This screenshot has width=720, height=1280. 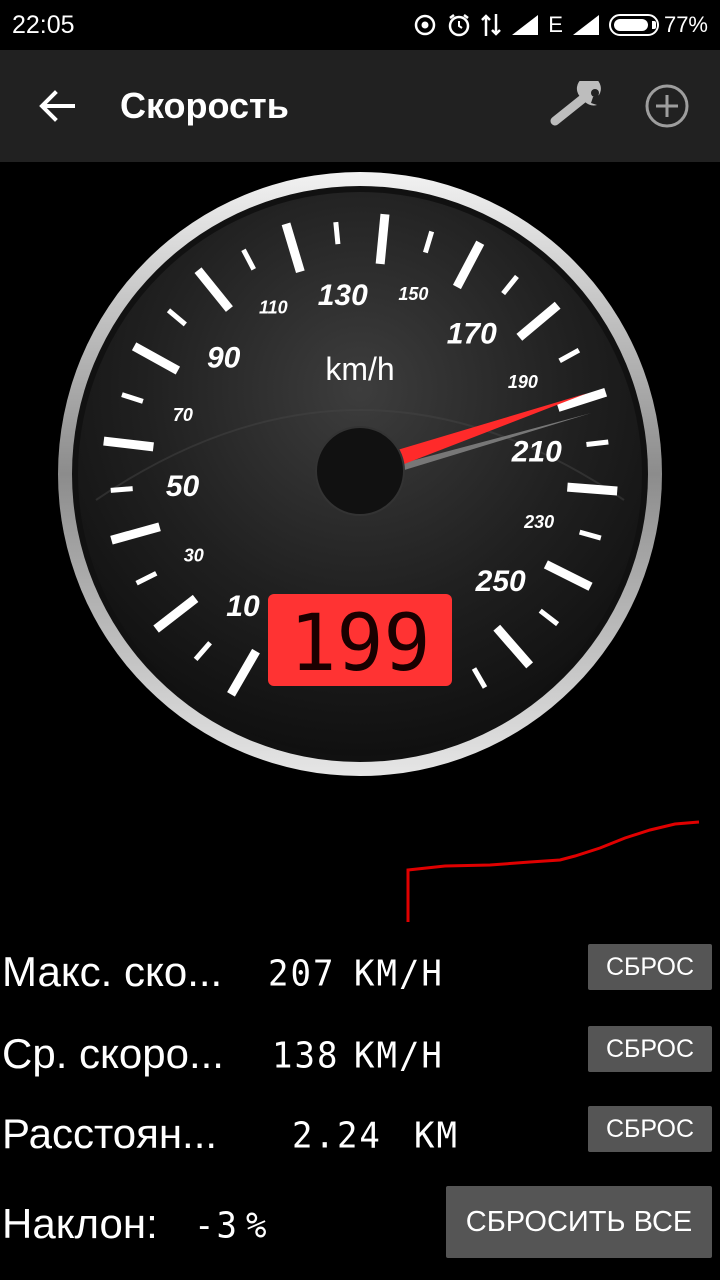 I want to click on arrow-back-icon, so click(x=57, y=106).